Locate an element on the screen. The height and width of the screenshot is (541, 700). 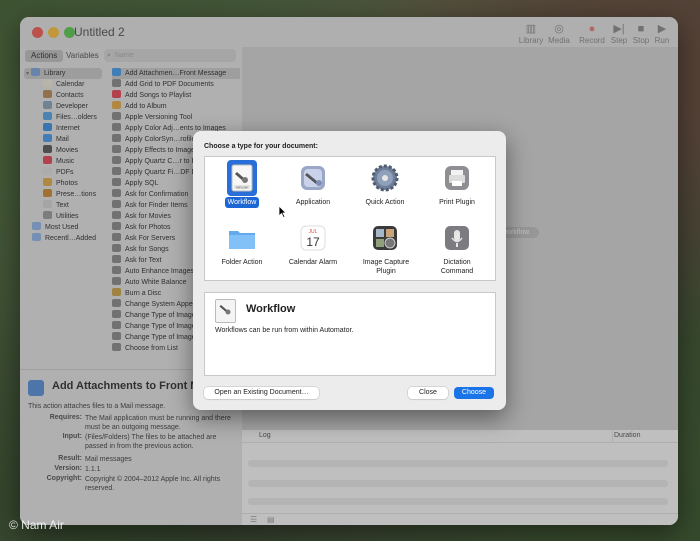
doc-type-label: Application is located at coordinates (313, 202).